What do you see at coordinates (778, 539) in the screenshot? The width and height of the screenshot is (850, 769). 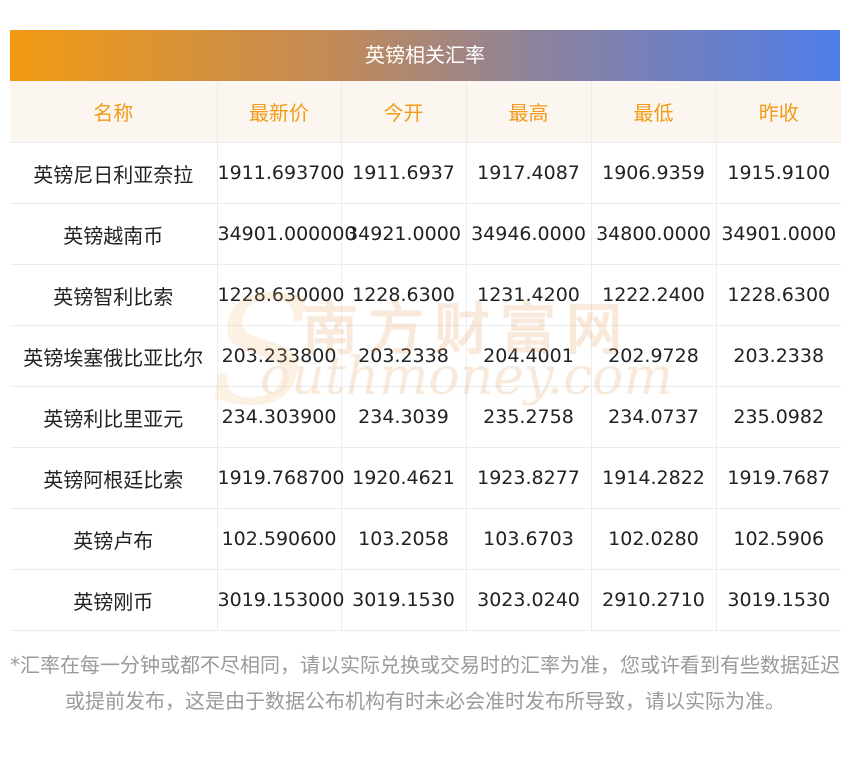 I see `prev-close-price: 102.5906` at bounding box center [778, 539].